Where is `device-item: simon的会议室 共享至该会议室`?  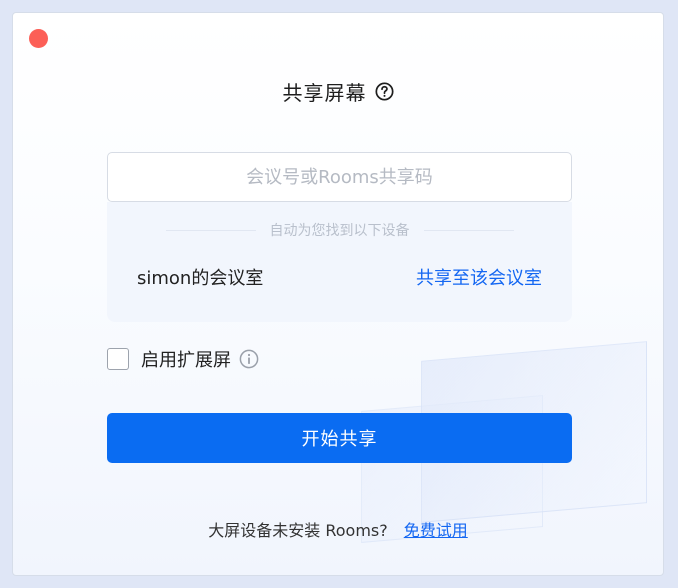 device-item: simon的会议室 共享至该会议室 is located at coordinates (339, 277).